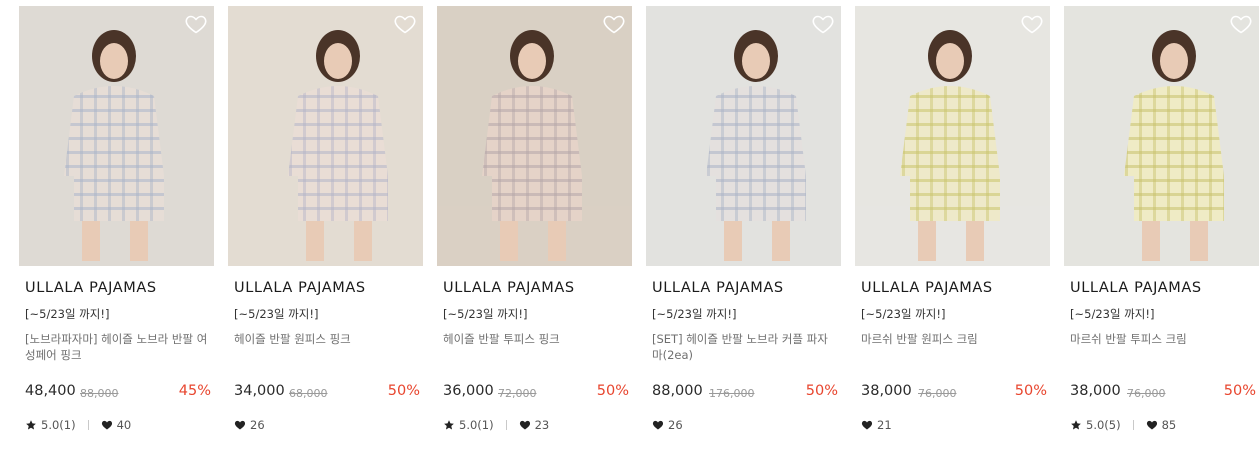 The height and width of the screenshot is (455, 1260). I want to click on product-name: [SET] 헤이즐 반팔 노브라 커플 파자마(2ea), so click(745, 347).